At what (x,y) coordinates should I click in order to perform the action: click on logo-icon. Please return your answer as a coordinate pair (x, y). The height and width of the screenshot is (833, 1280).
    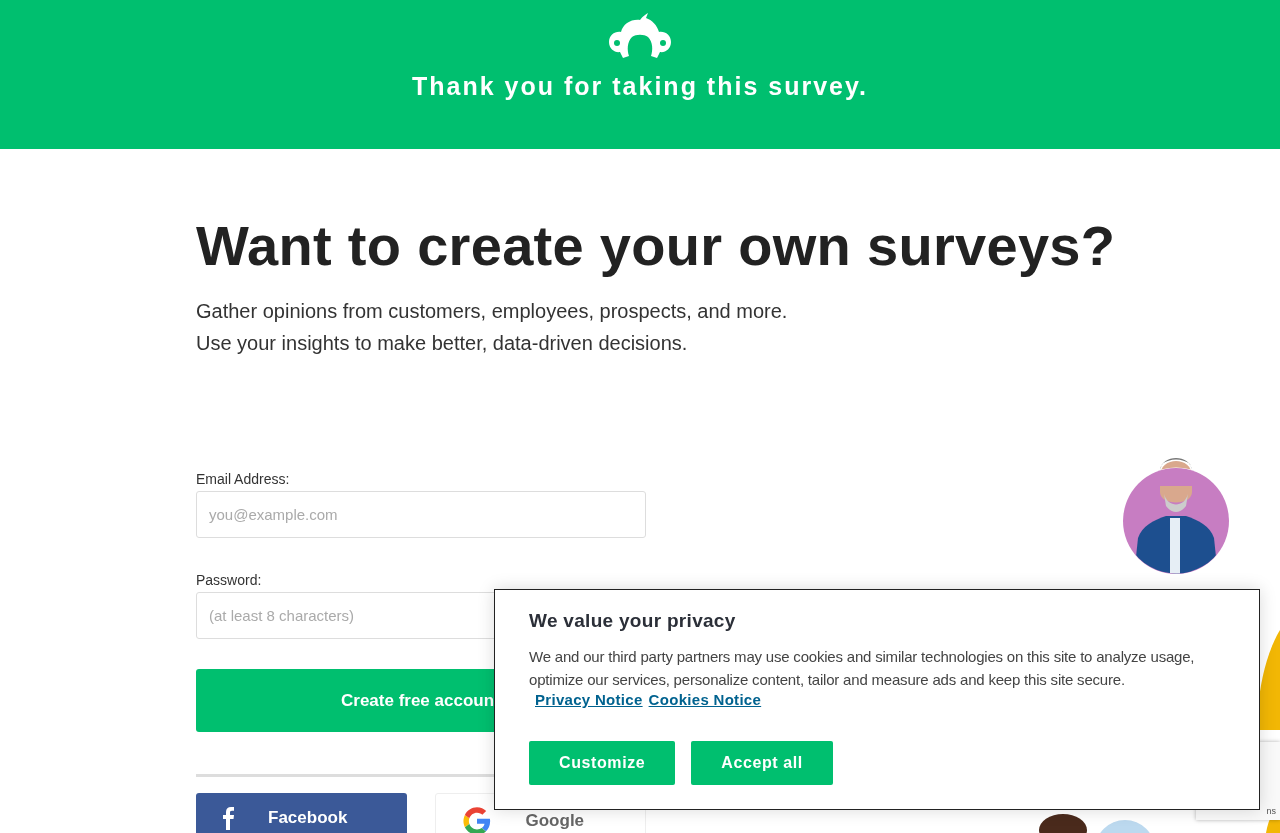
    Looking at the image, I should click on (640, 36).